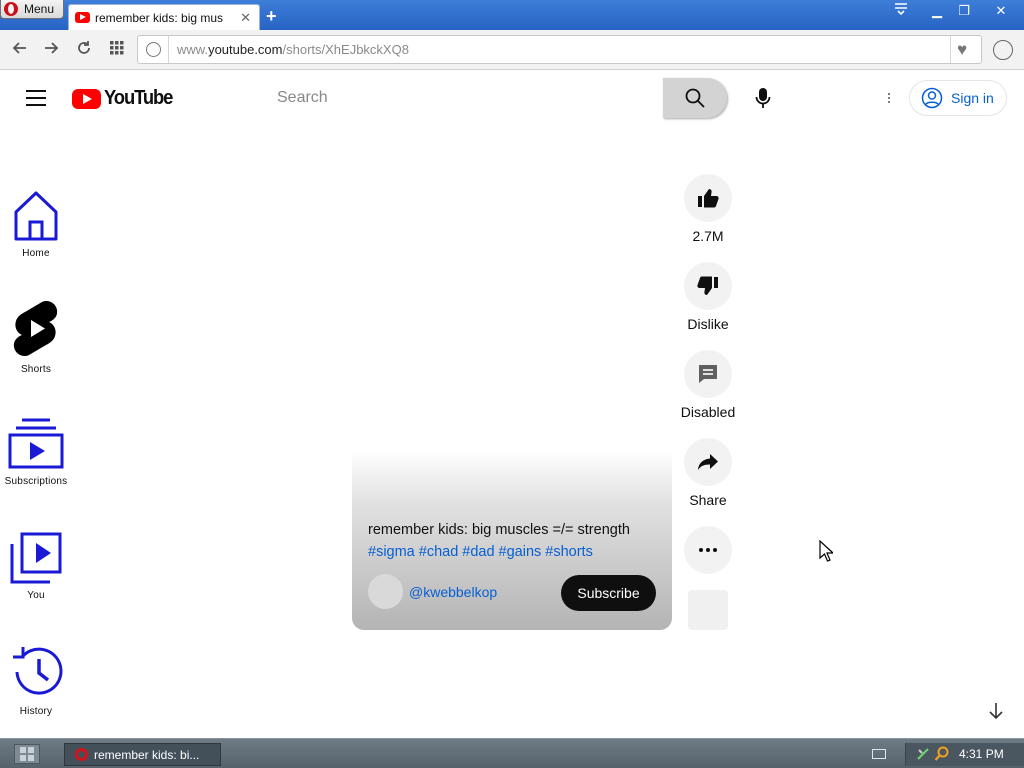 The height and width of the screenshot is (768, 1024). I want to click on guide-item-shorts: Shorts, so click(36, 337).